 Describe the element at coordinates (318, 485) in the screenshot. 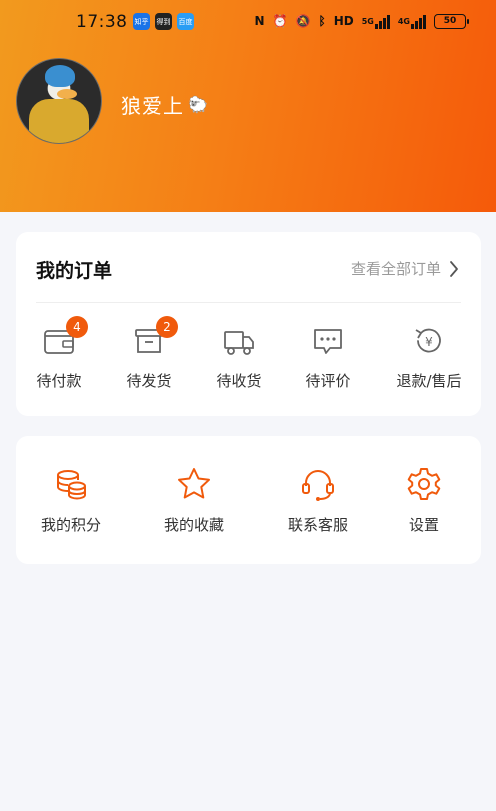

I see `headset-icon` at that location.